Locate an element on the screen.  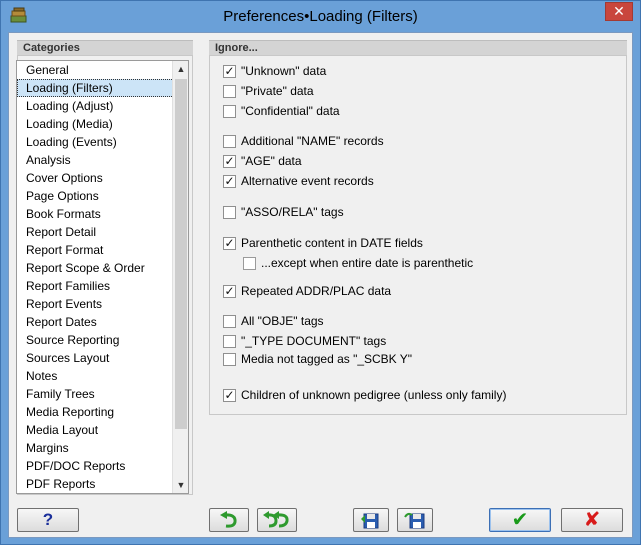
categories-scrollbar: ▲ ▼ is located at coordinates (180, 277).